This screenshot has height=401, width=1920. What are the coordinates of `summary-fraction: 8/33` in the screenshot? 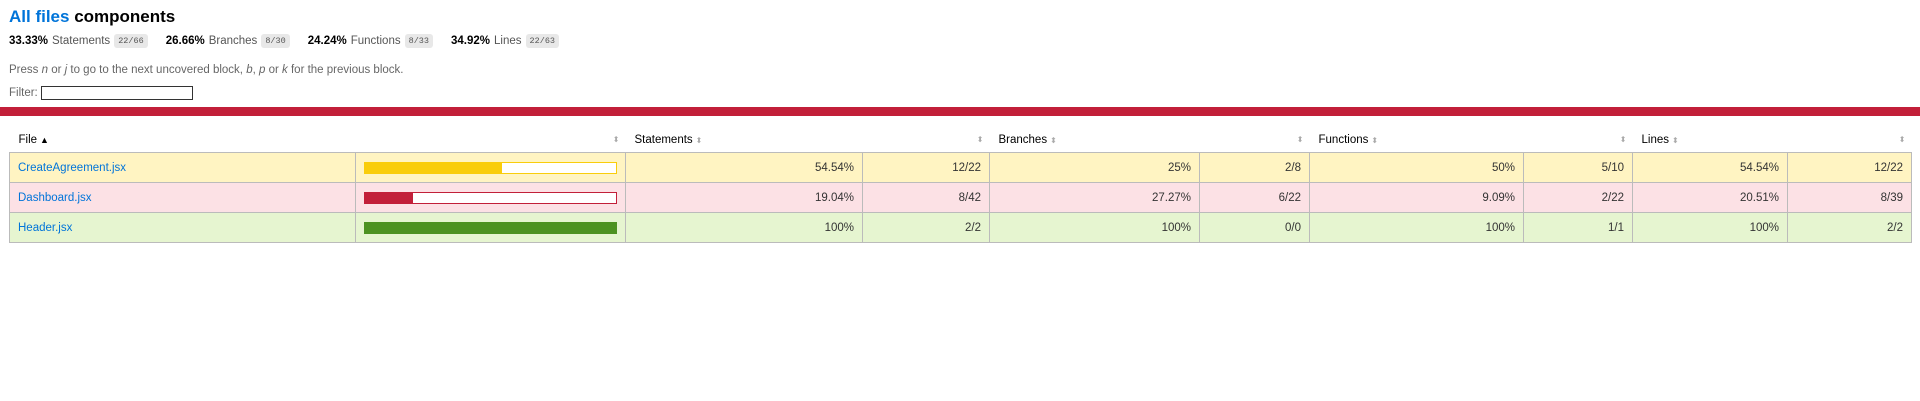 It's located at (418, 41).